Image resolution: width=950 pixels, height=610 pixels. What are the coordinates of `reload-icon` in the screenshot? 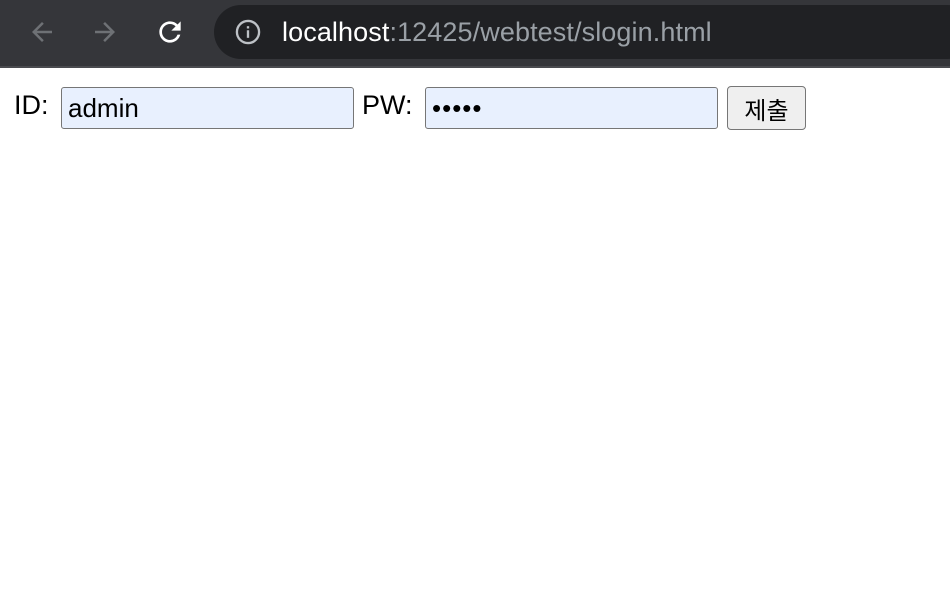 It's located at (170, 32).